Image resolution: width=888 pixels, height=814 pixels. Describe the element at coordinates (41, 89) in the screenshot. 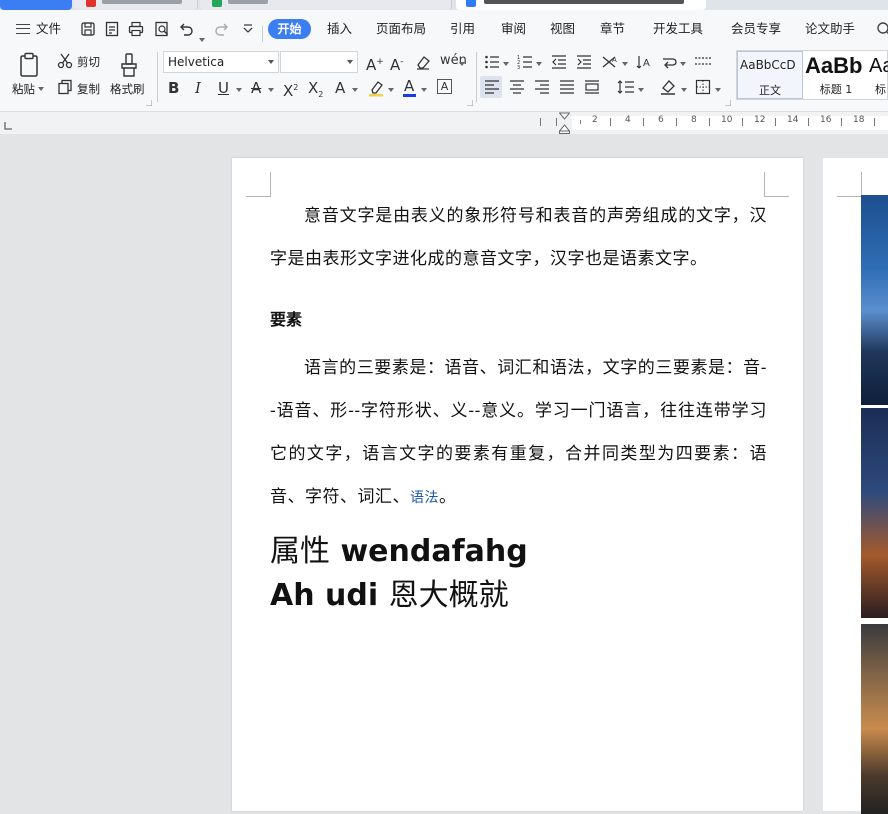

I see `paste-dropdown-icon` at that location.